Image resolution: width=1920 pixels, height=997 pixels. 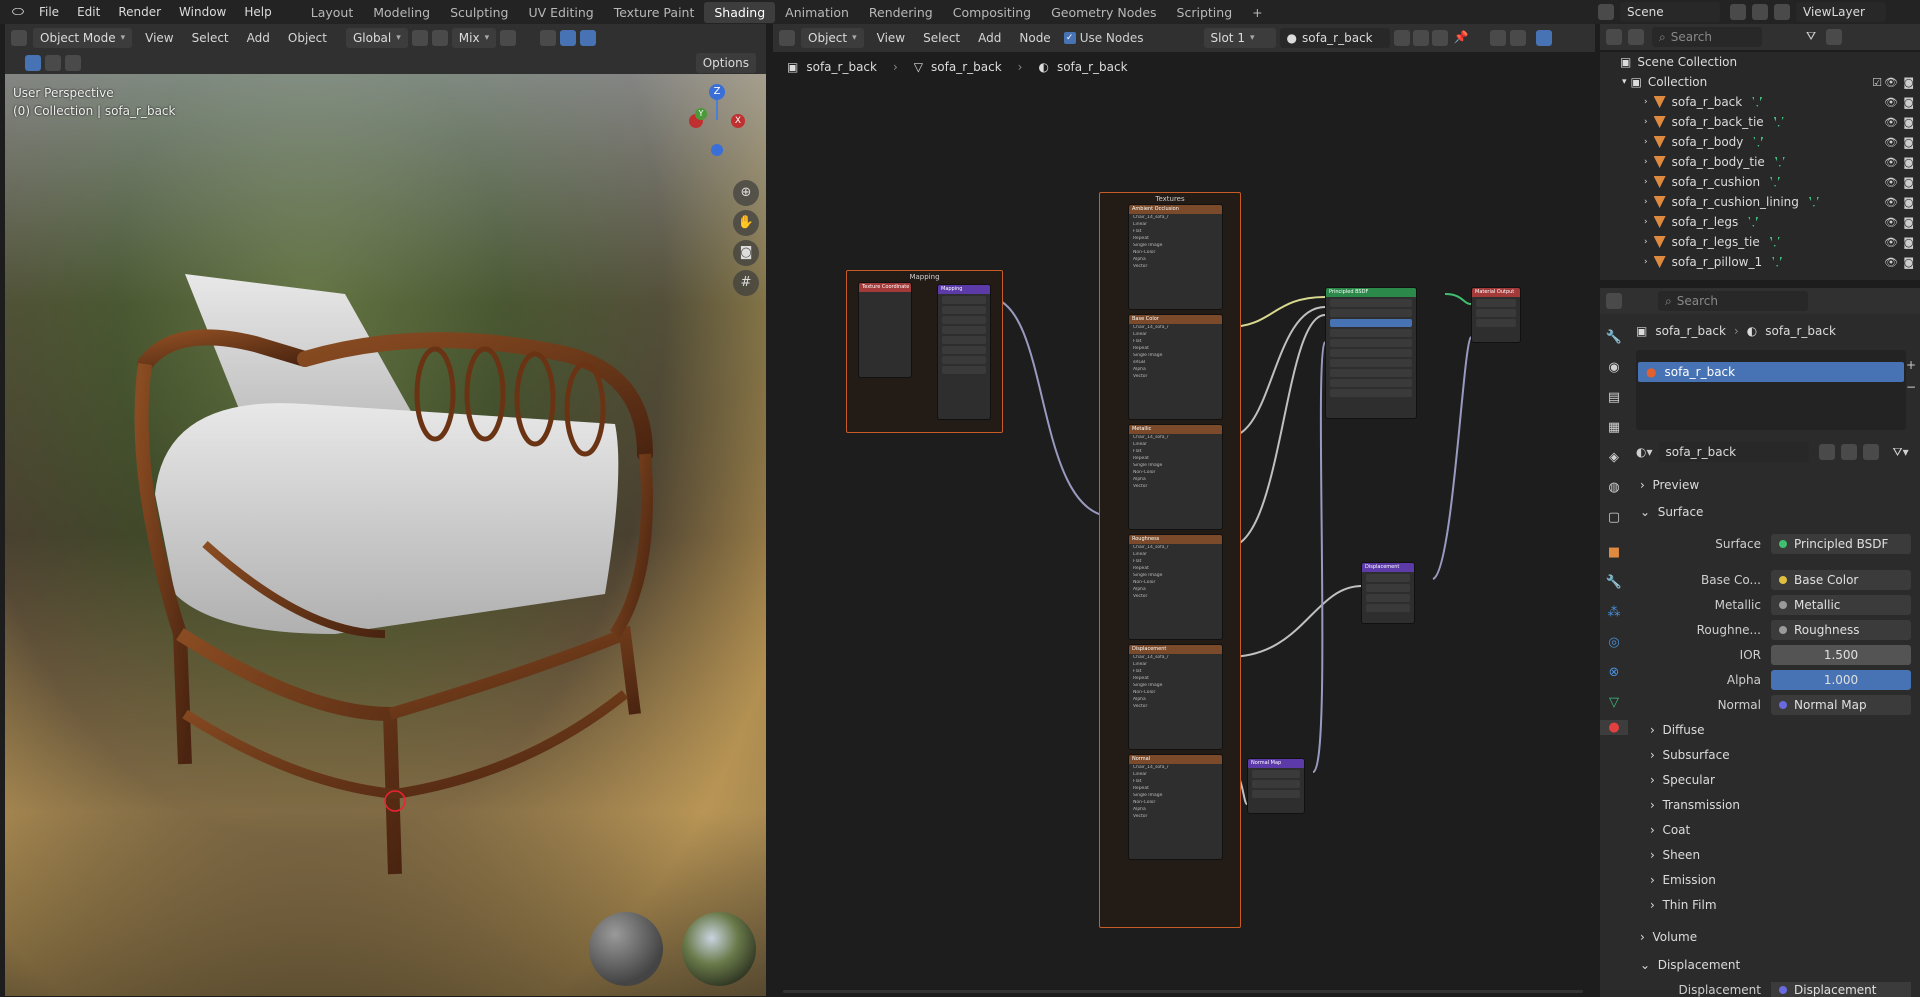 I want to click on base-color-field: Base Color, so click(x=1841, y=580).